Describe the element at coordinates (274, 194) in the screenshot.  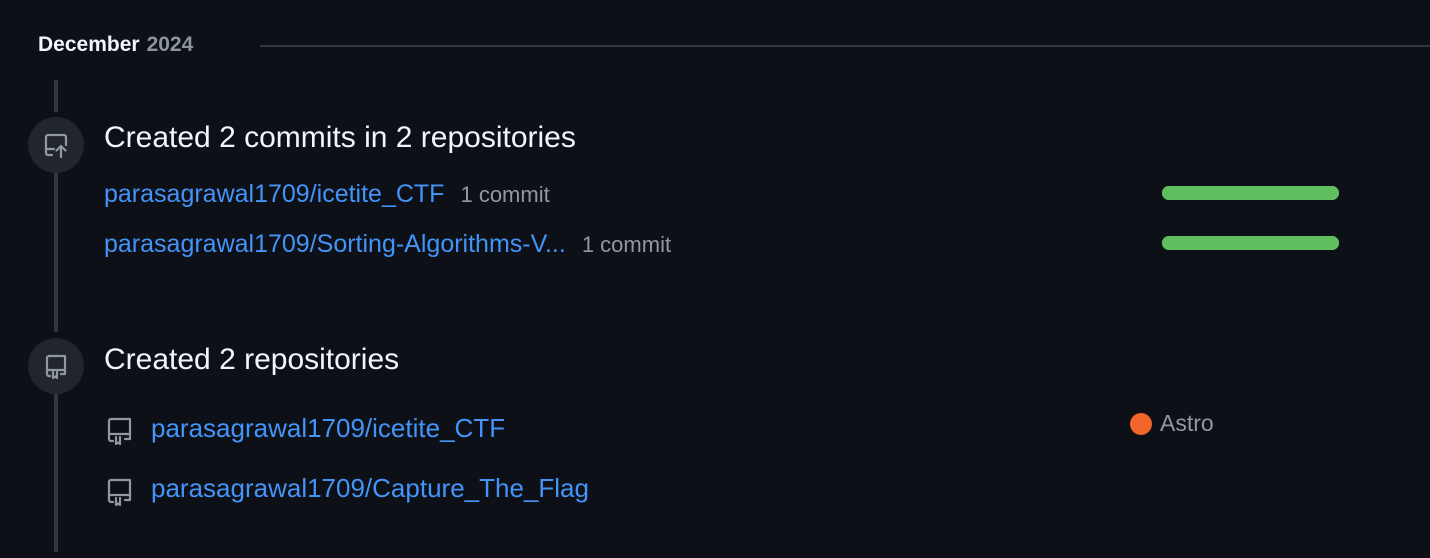
I see `commit-repo-link: parasagrawal1709/icetite_CTF` at that location.